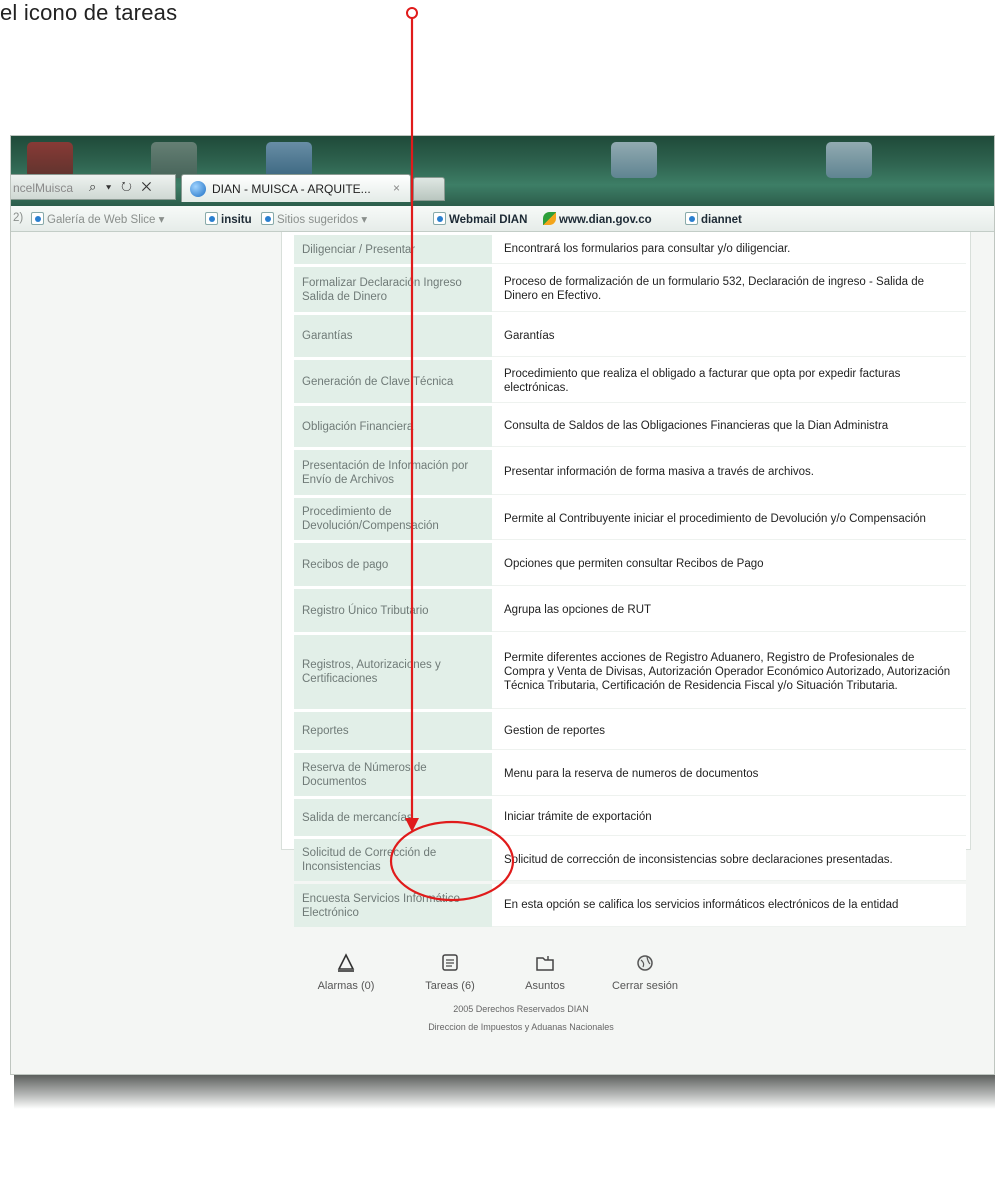 The height and width of the screenshot is (1184, 995). Describe the element at coordinates (729, 336) in the screenshot. I see `option-description: Garantías` at that location.